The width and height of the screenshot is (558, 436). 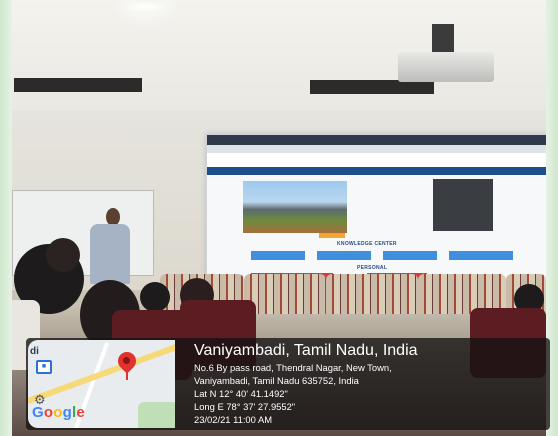 What do you see at coordinates (34, 351) in the screenshot?
I see `map-corner-label: di` at bounding box center [34, 351].